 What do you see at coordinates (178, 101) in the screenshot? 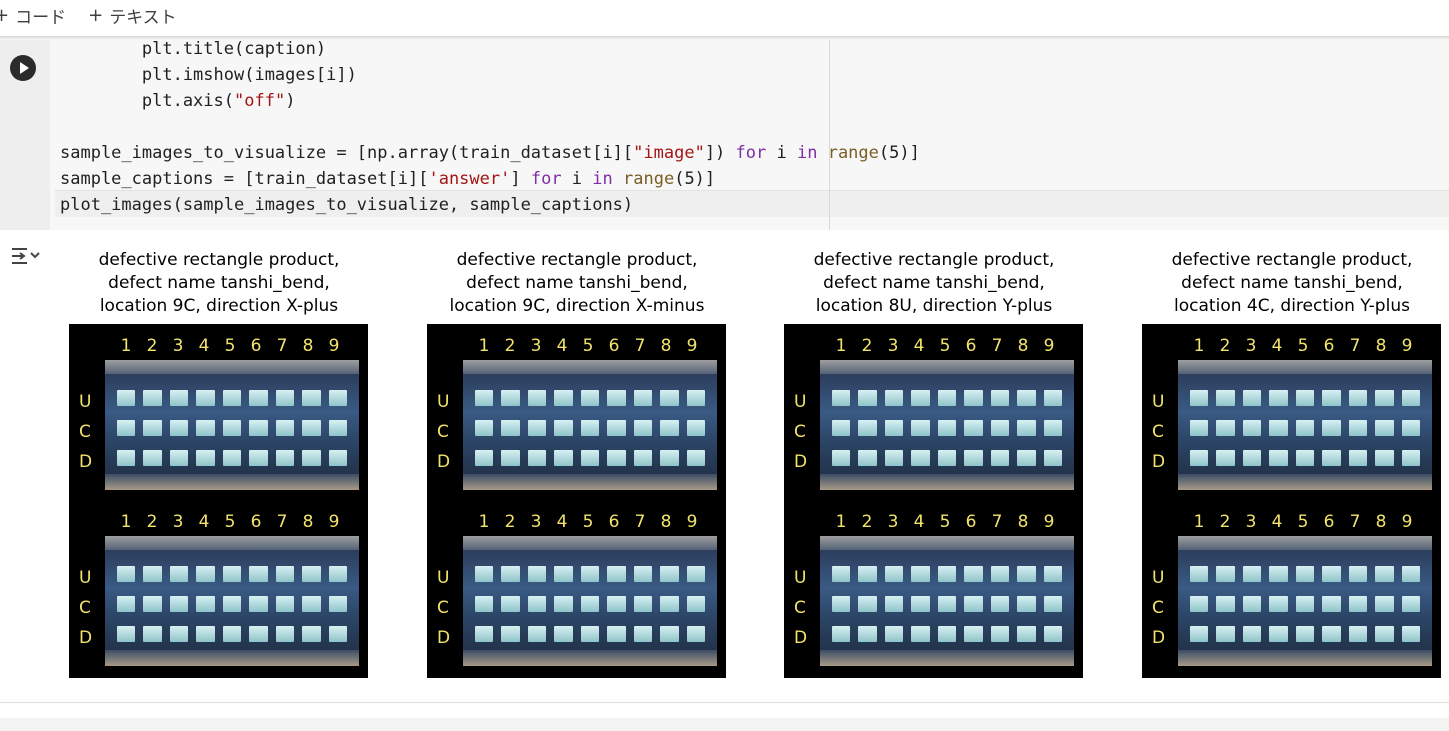
I see `code-line: plt.axis("off")` at bounding box center [178, 101].